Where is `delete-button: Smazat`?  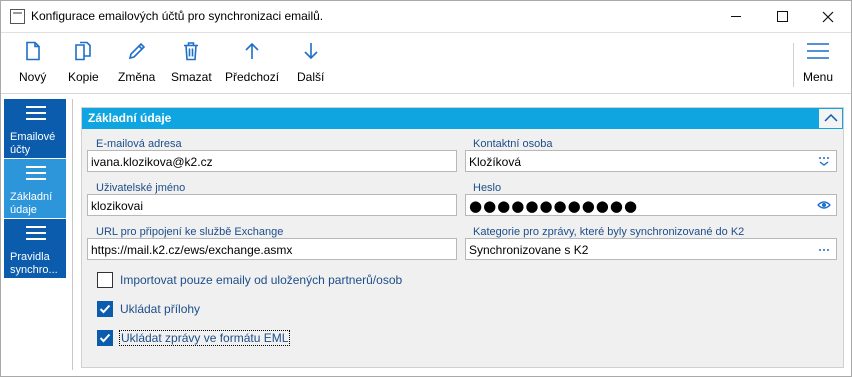
delete-button: Smazat is located at coordinates (191, 66).